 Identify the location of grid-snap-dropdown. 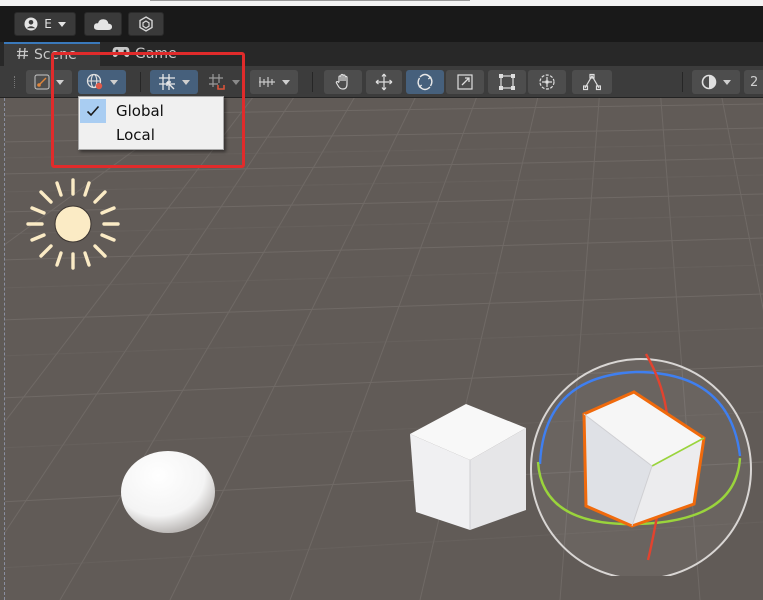
(174, 82).